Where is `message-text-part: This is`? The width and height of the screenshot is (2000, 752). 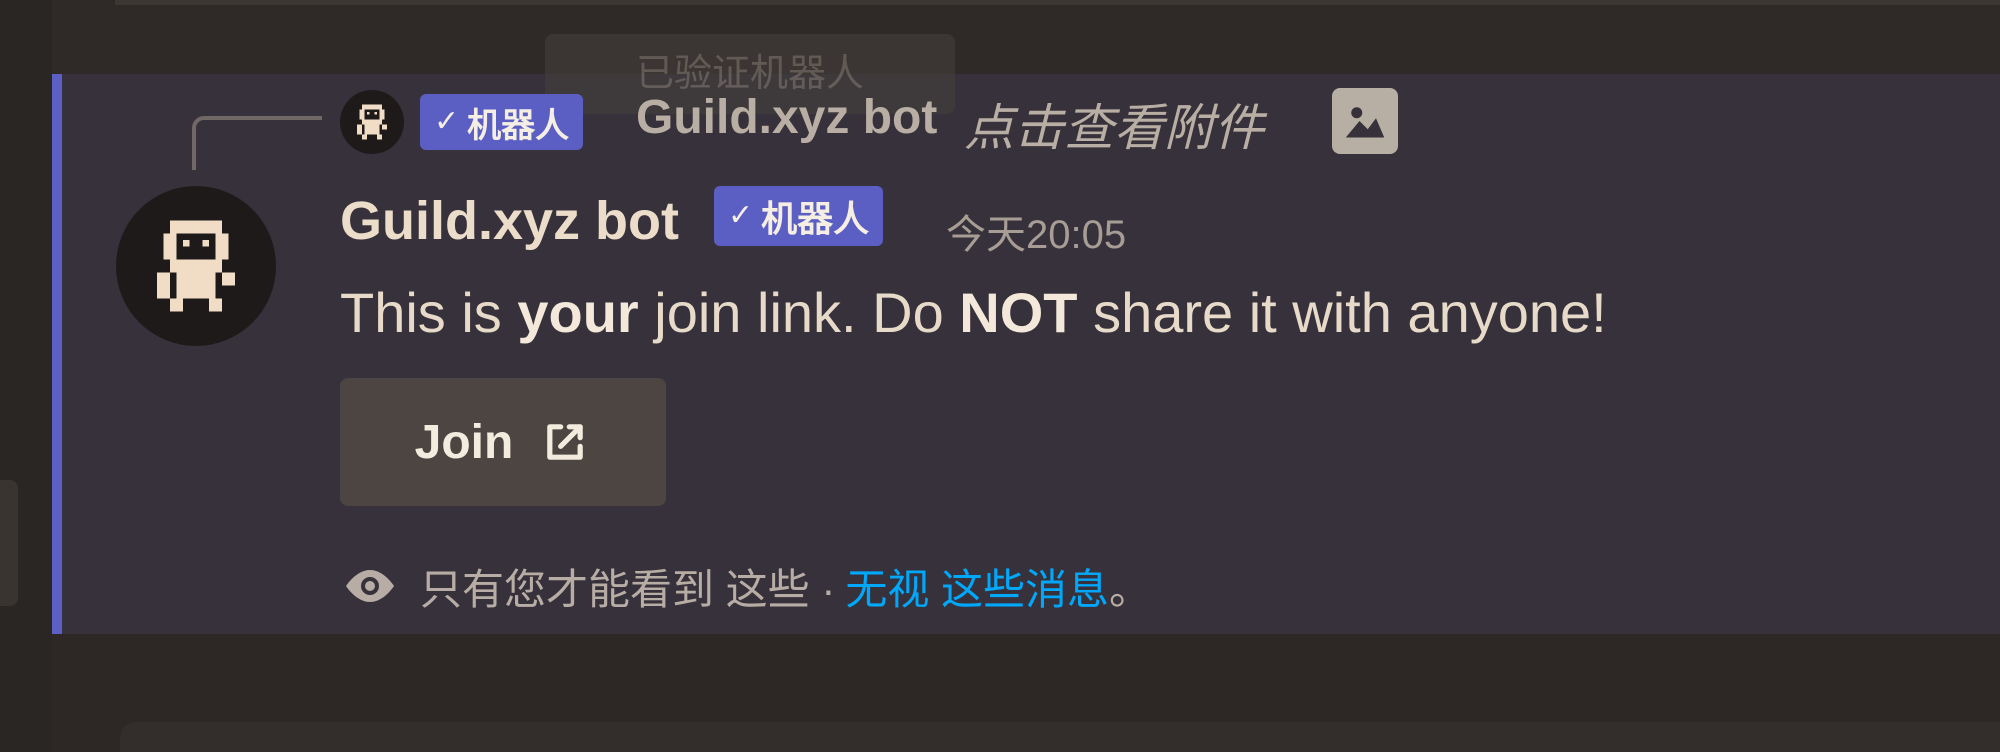 message-text-part: This is is located at coordinates (429, 312).